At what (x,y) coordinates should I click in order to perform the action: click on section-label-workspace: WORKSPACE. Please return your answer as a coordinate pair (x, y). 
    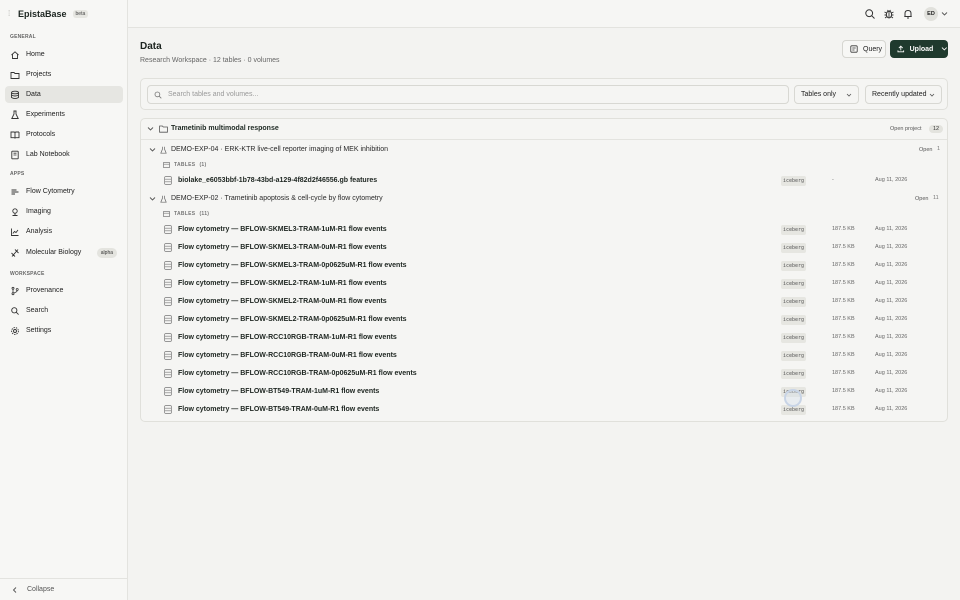
    Looking at the image, I should click on (27, 274).